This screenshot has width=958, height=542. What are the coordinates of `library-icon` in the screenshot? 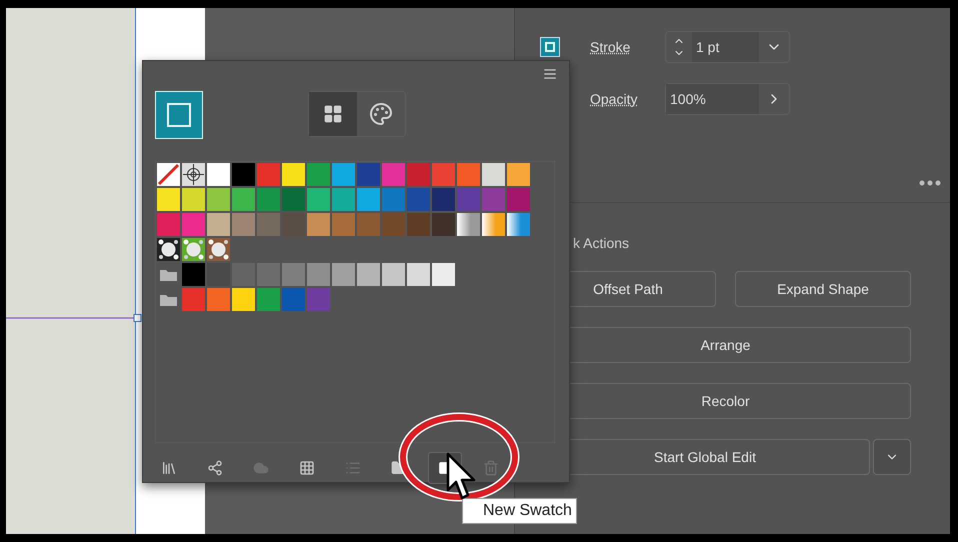 It's located at (169, 468).